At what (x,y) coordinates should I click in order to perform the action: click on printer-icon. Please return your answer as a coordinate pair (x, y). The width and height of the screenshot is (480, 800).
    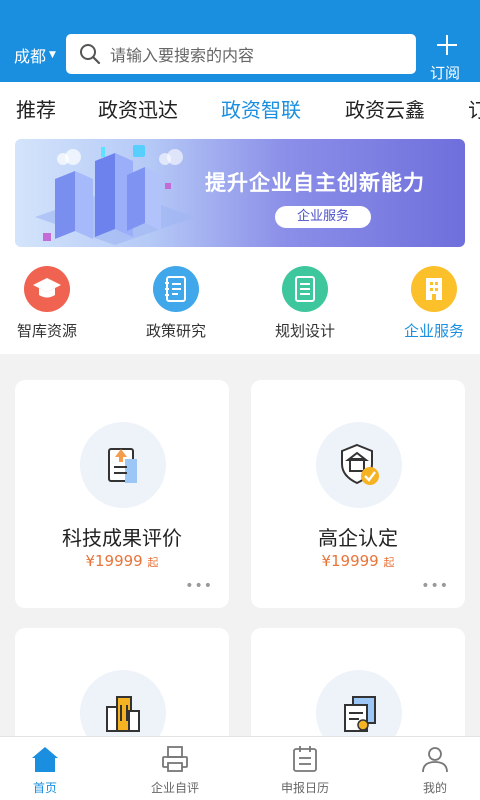
    Looking at the image, I should click on (175, 759).